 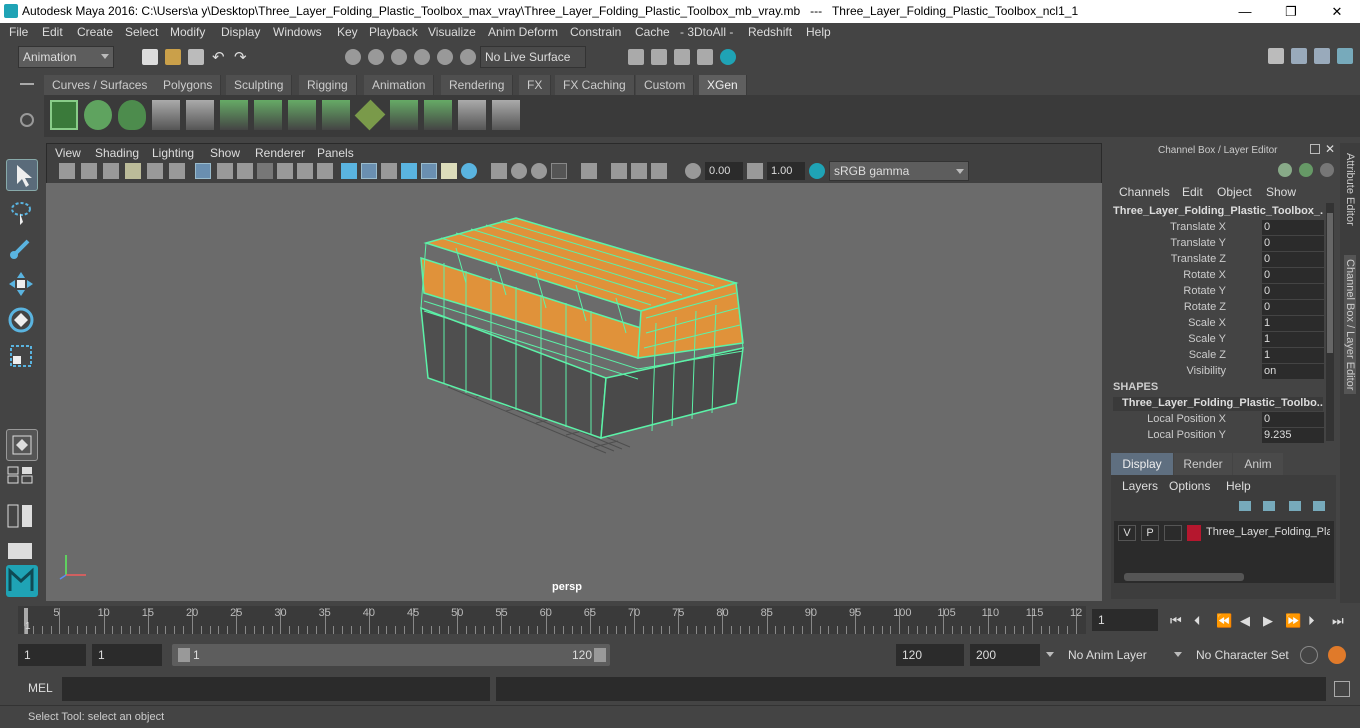 I want to click on layer-display-type-toggle, so click(x=1173, y=533).